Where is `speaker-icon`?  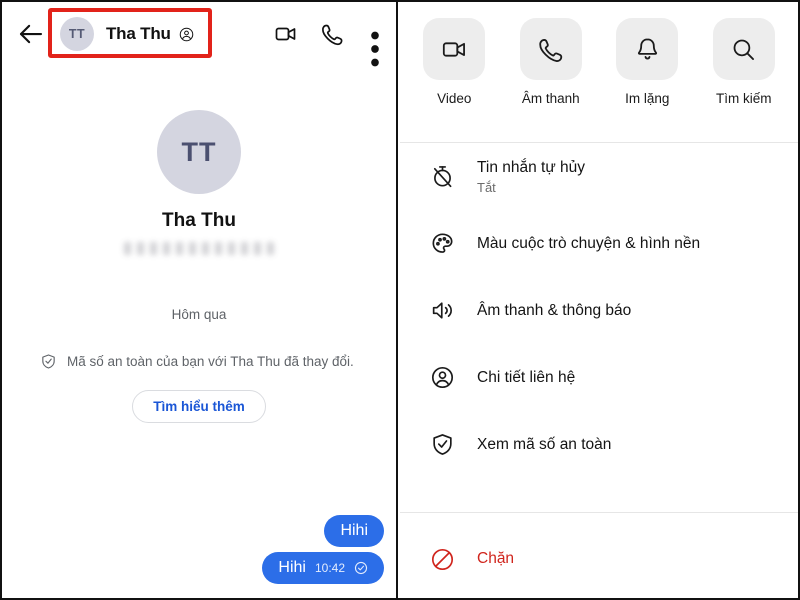
speaker-icon is located at coordinates (442, 310).